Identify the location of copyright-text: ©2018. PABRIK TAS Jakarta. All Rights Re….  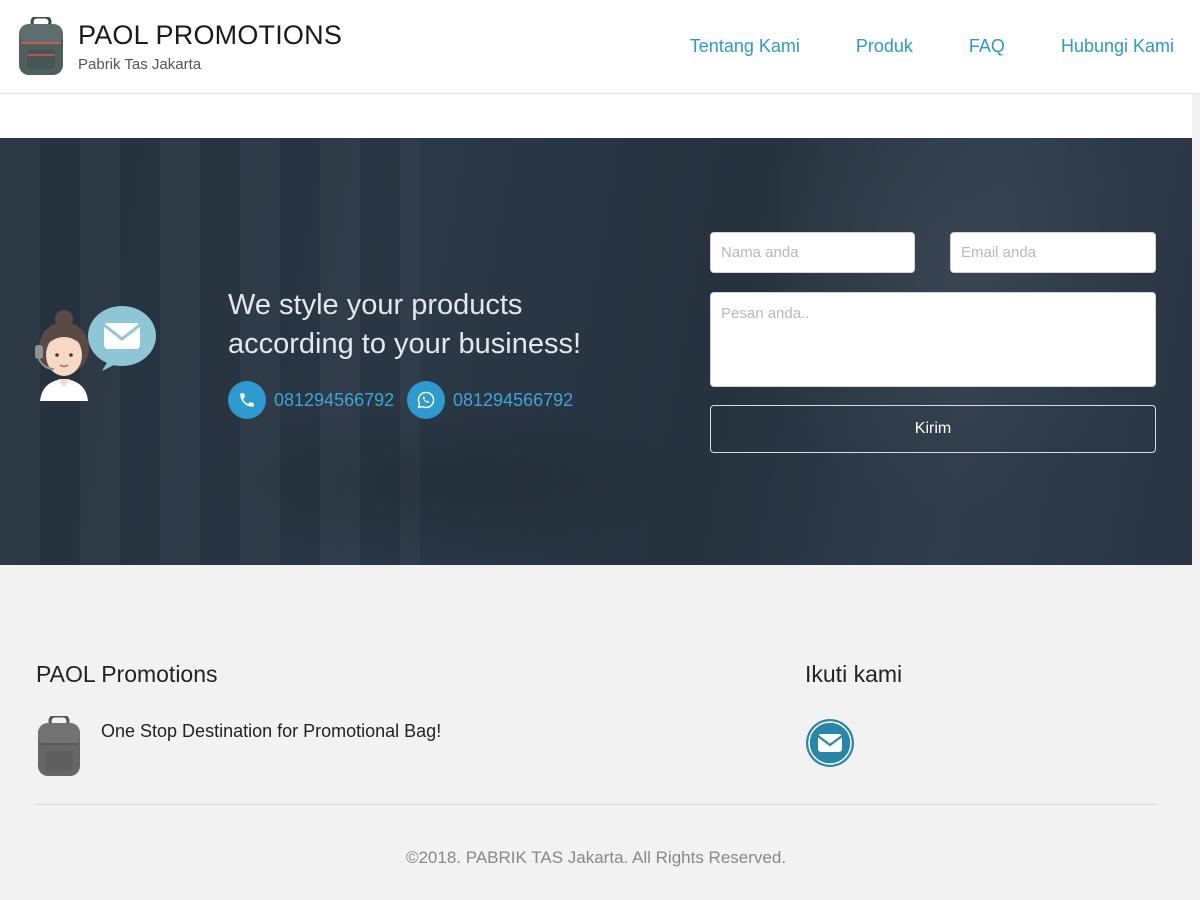
(596, 857).